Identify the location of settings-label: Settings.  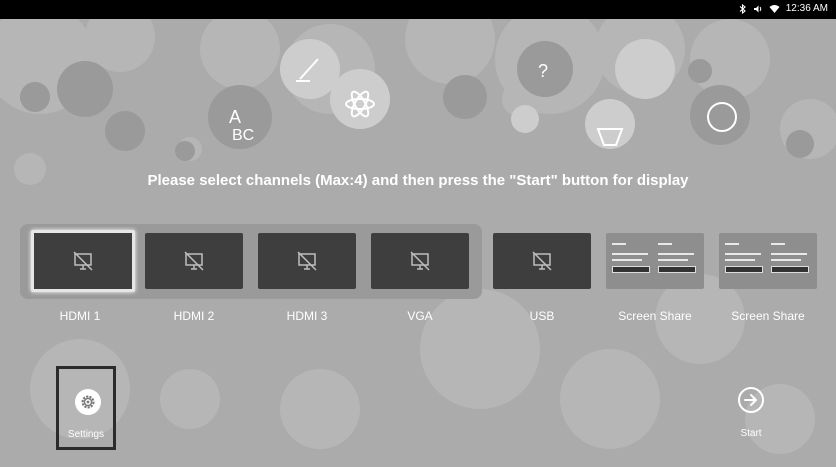
(86, 434).